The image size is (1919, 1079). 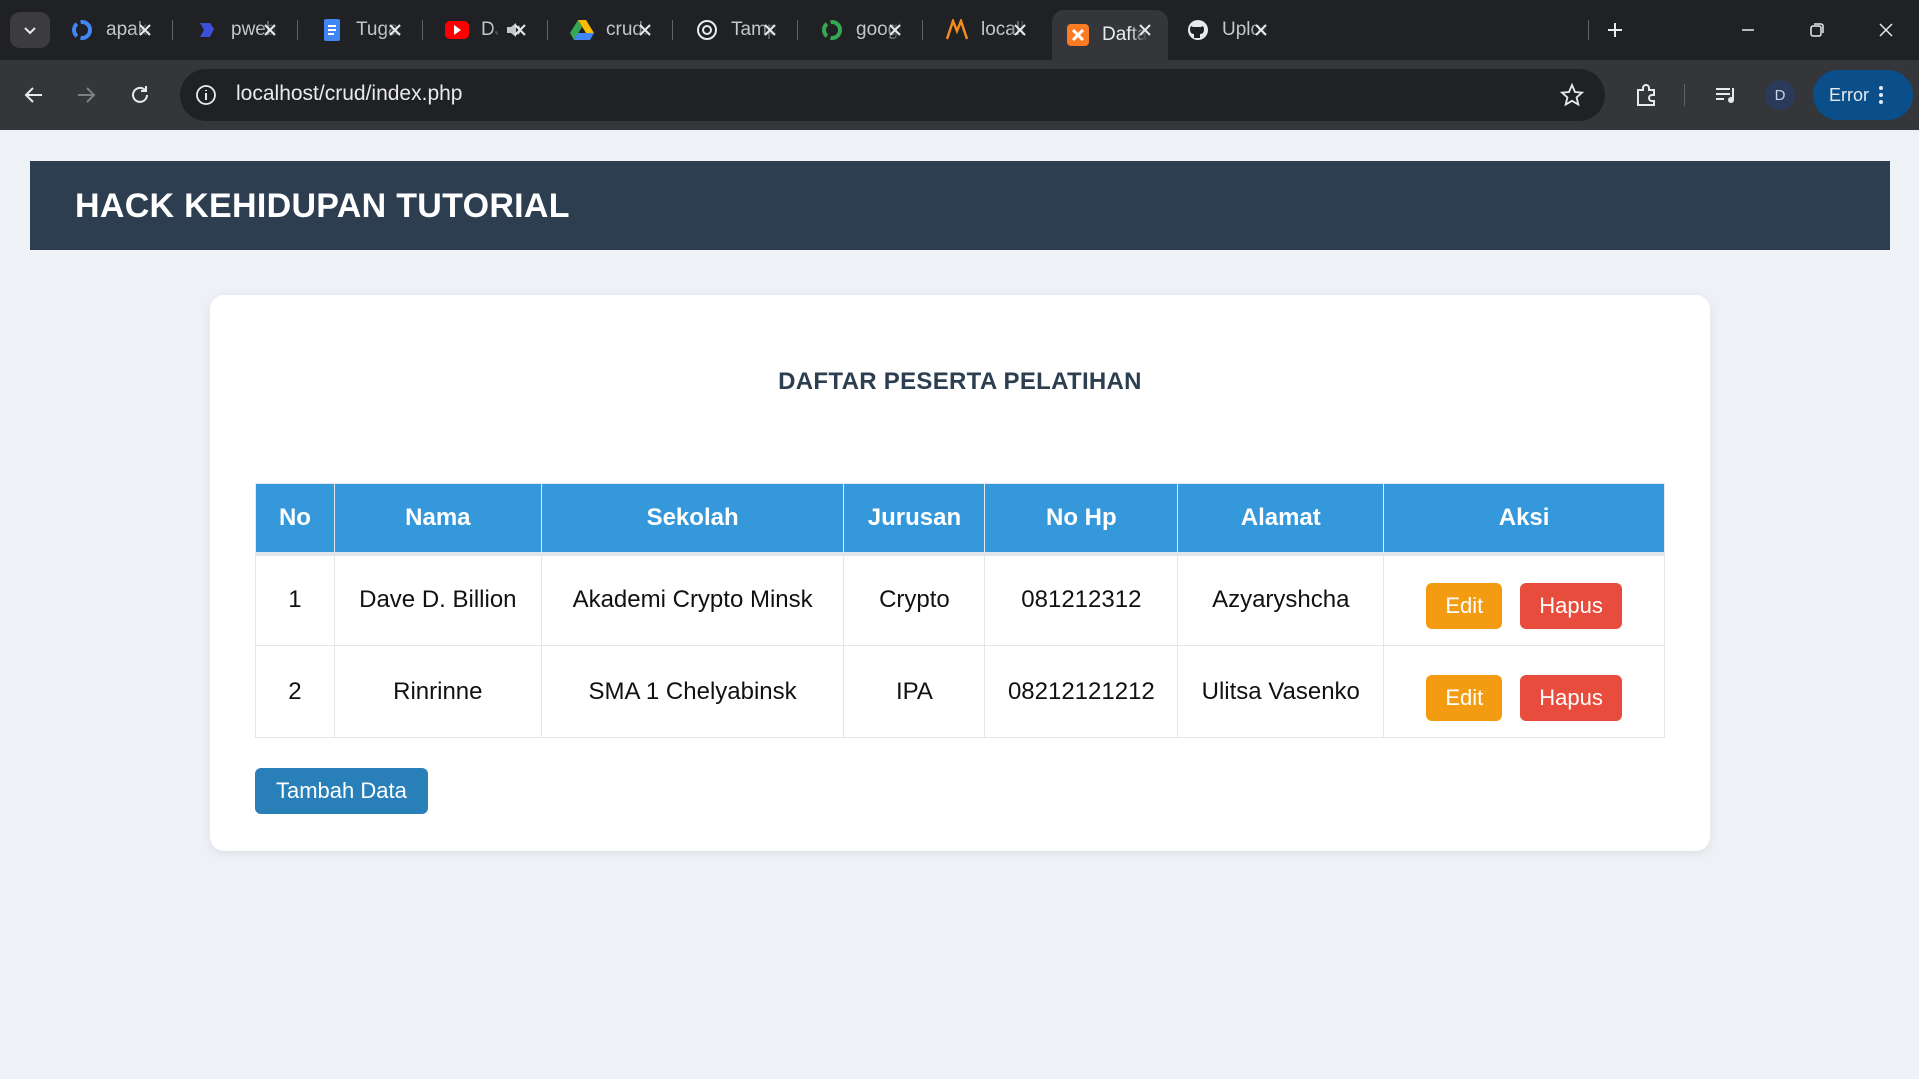 I want to click on site-info-icon, so click(x=206, y=95).